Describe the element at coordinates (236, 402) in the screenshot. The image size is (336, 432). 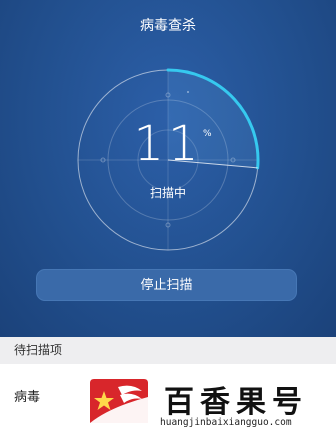
I see `watermark-brand-text: 百香果号` at that location.